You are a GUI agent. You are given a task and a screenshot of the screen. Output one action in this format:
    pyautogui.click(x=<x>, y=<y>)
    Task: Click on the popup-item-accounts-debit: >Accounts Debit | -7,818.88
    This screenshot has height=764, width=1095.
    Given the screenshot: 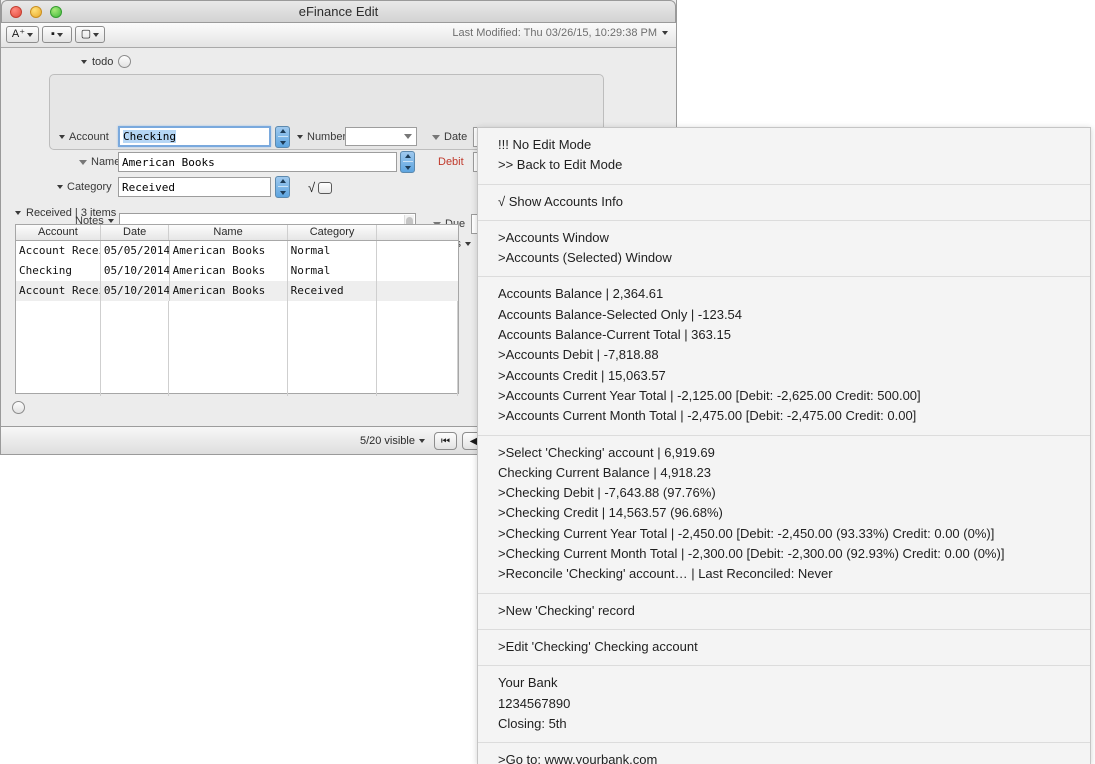 What is the action you would take?
    pyautogui.click(x=794, y=355)
    